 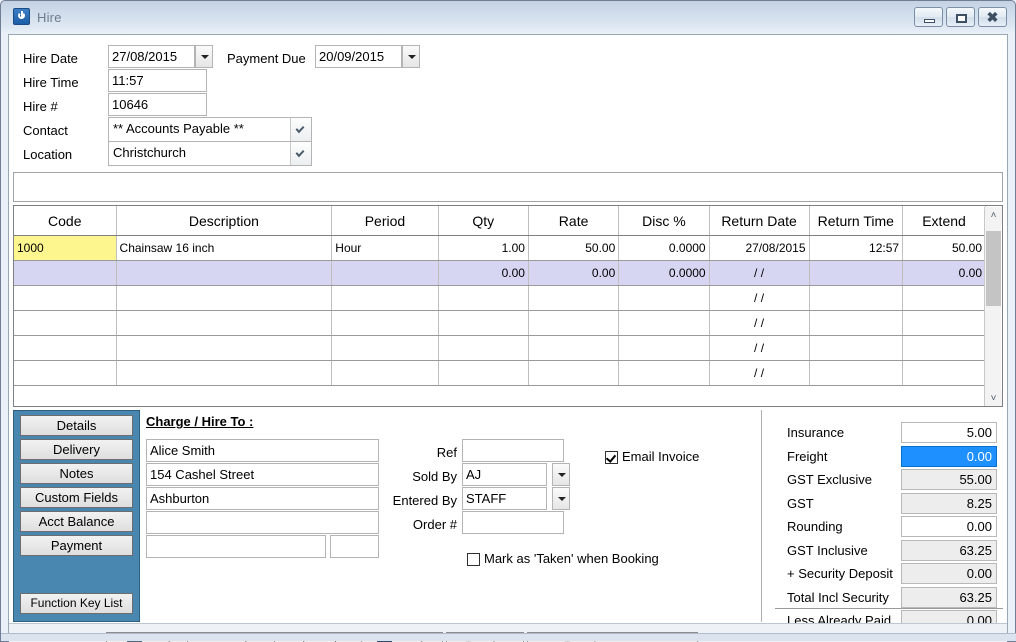 I want to click on sidebar-item-delivery: Delivery, so click(x=76, y=449).